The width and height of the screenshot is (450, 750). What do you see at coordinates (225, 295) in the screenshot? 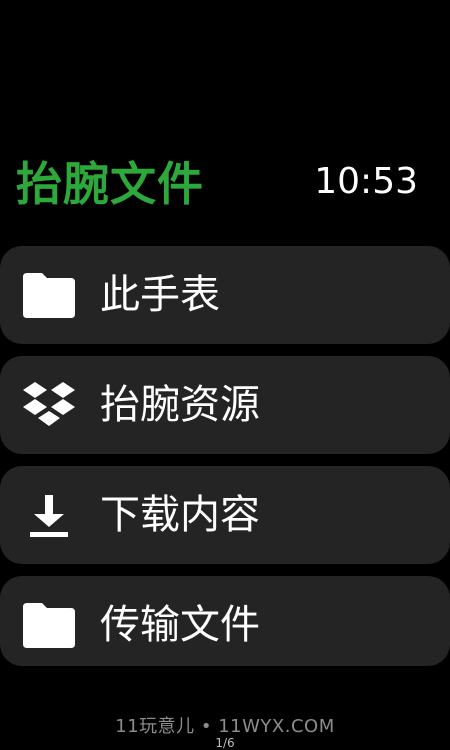
I see `menu-item-this-watch: 此手表` at bounding box center [225, 295].